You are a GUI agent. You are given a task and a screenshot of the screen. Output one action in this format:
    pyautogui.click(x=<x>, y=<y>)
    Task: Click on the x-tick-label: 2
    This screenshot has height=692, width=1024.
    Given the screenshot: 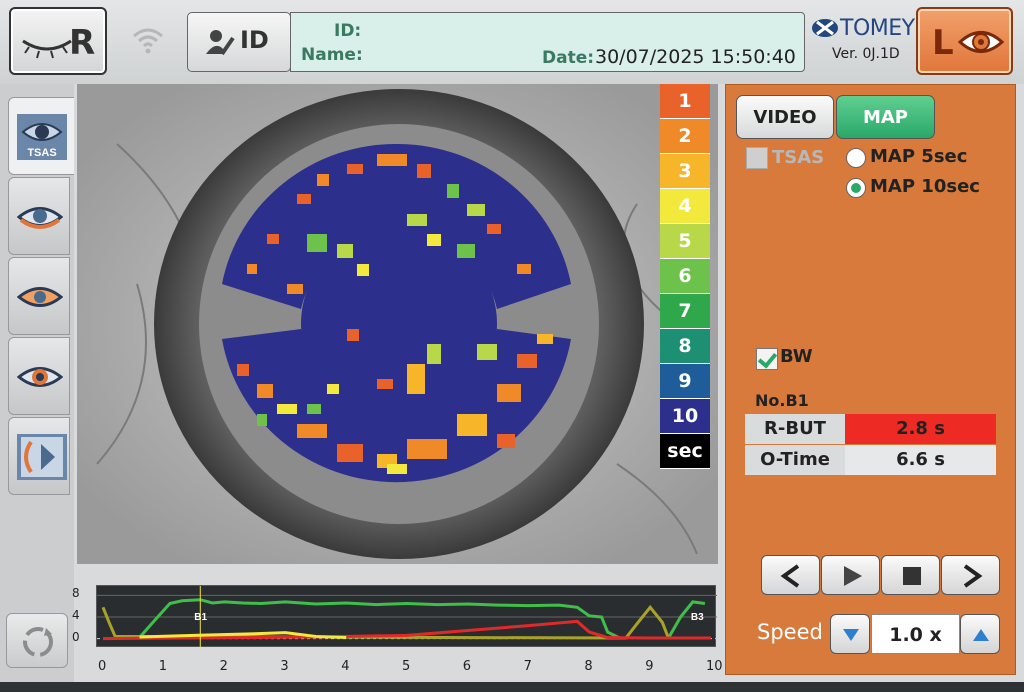 What is the action you would take?
    pyautogui.click(x=223, y=666)
    